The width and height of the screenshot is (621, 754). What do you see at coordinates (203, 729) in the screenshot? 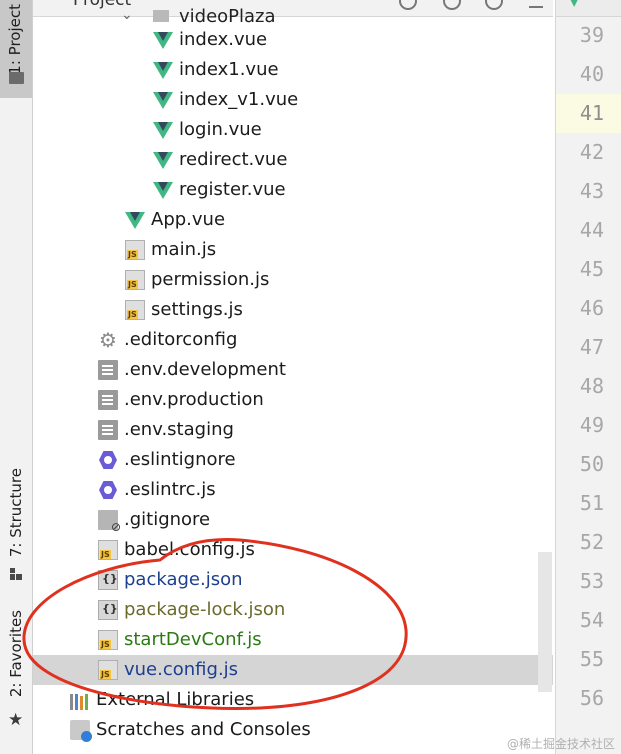
I see `tree-row-label: Scratches and Consoles` at bounding box center [203, 729].